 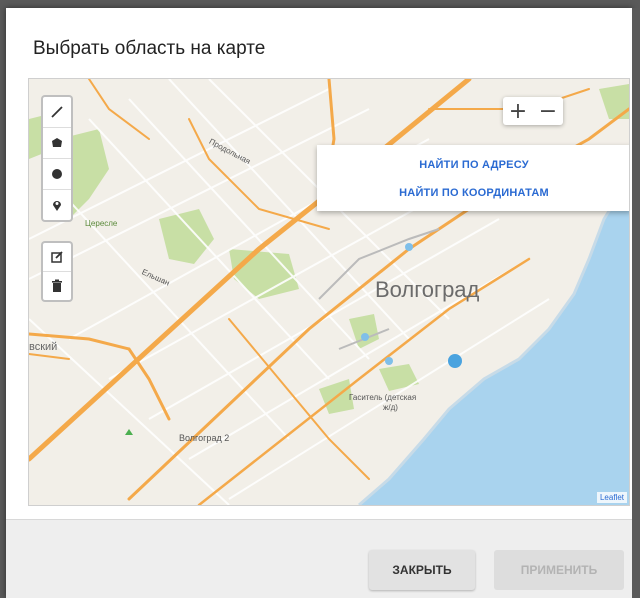 I want to click on map-label-zelenyi: Цересле, so click(x=101, y=223).